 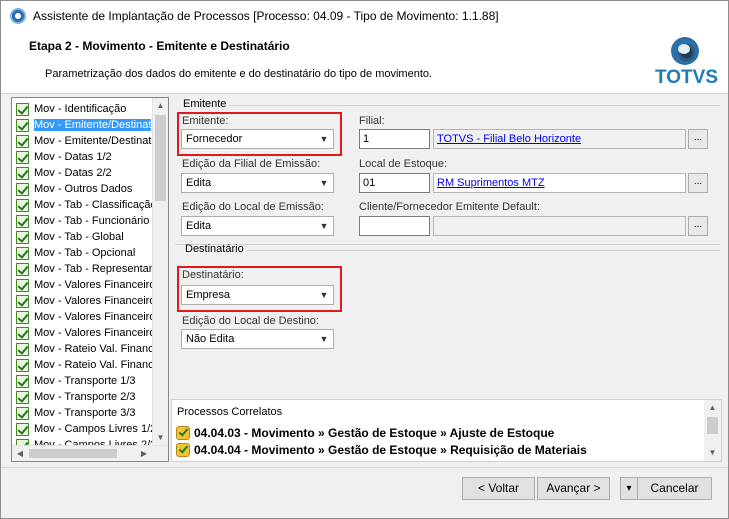 What do you see at coordinates (73, 157) in the screenshot?
I see `tree-item-label: Mov - Datas 1/2` at bounding box center [73, 157].